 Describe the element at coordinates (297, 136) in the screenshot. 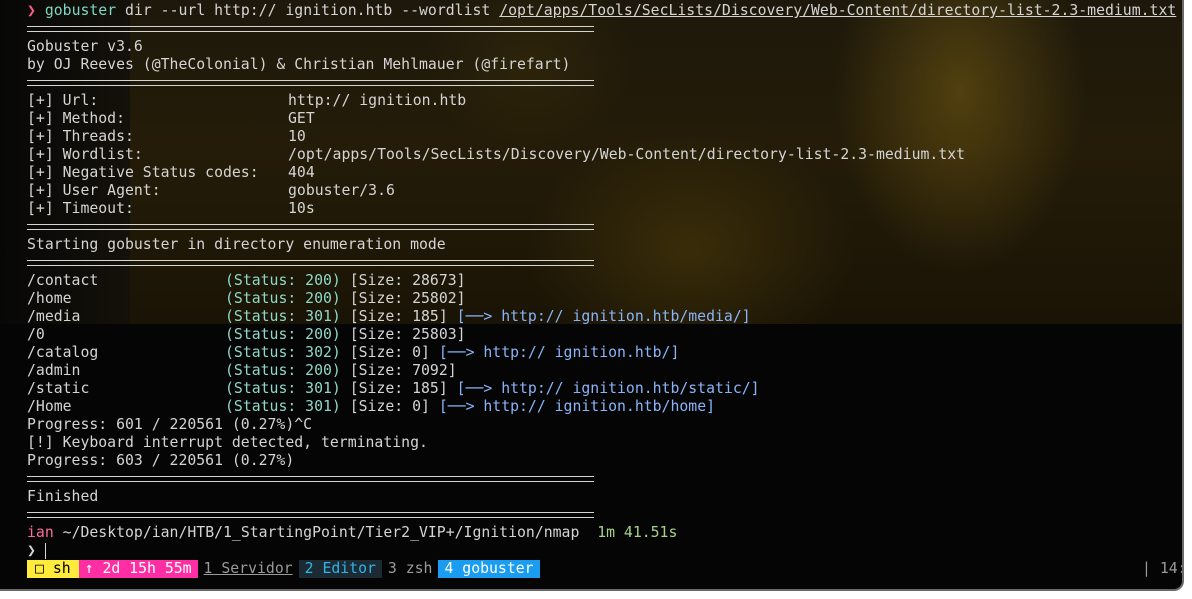

I see `config-value: 10` at that location.